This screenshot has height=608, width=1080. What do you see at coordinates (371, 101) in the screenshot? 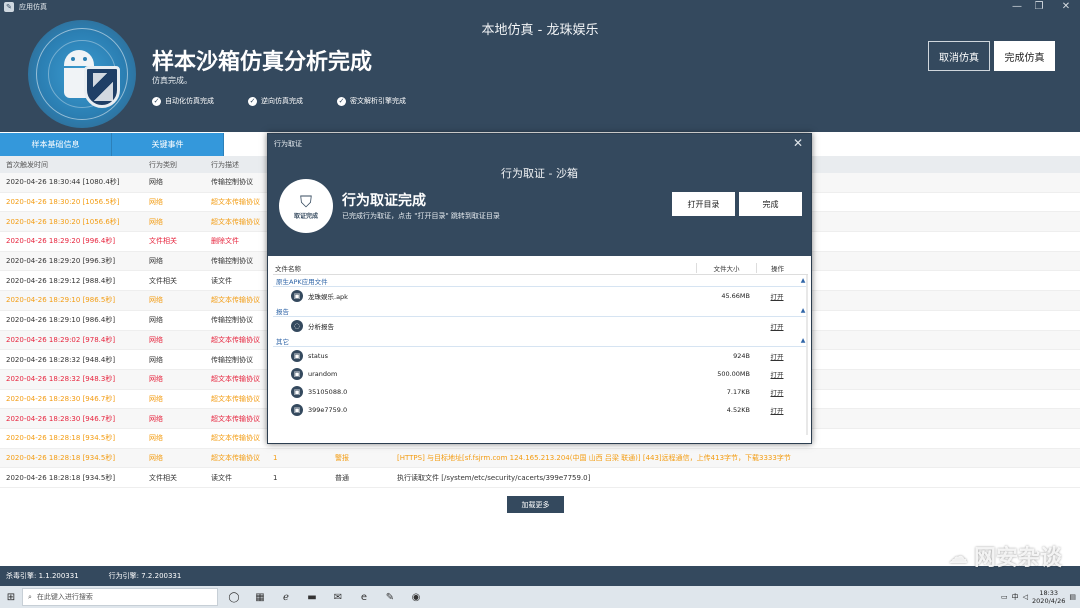
I see `check-item: ✓ 密文解析引擎完成` at bounding box center [371, 101].